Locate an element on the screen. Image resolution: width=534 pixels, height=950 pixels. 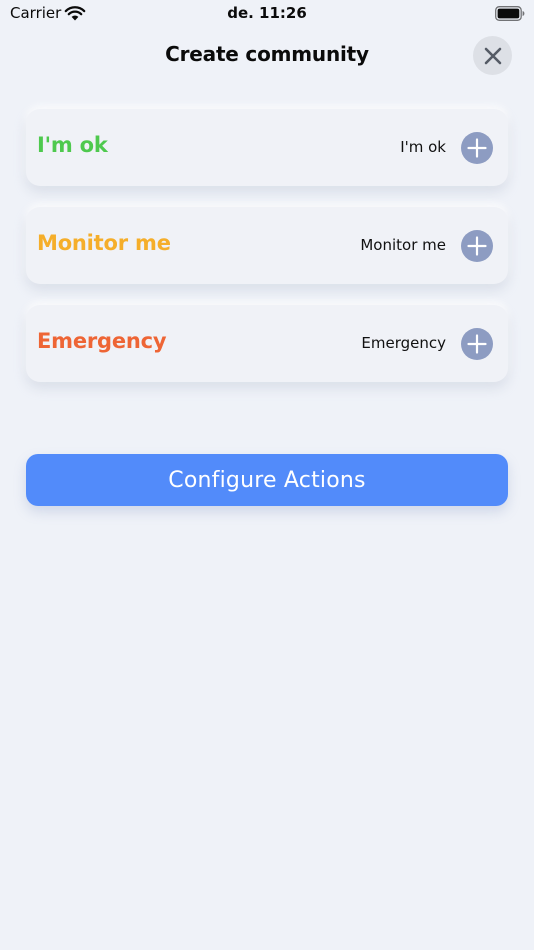
status-bar: Carrier de. 11:26 is located at coordinates (267, 14).